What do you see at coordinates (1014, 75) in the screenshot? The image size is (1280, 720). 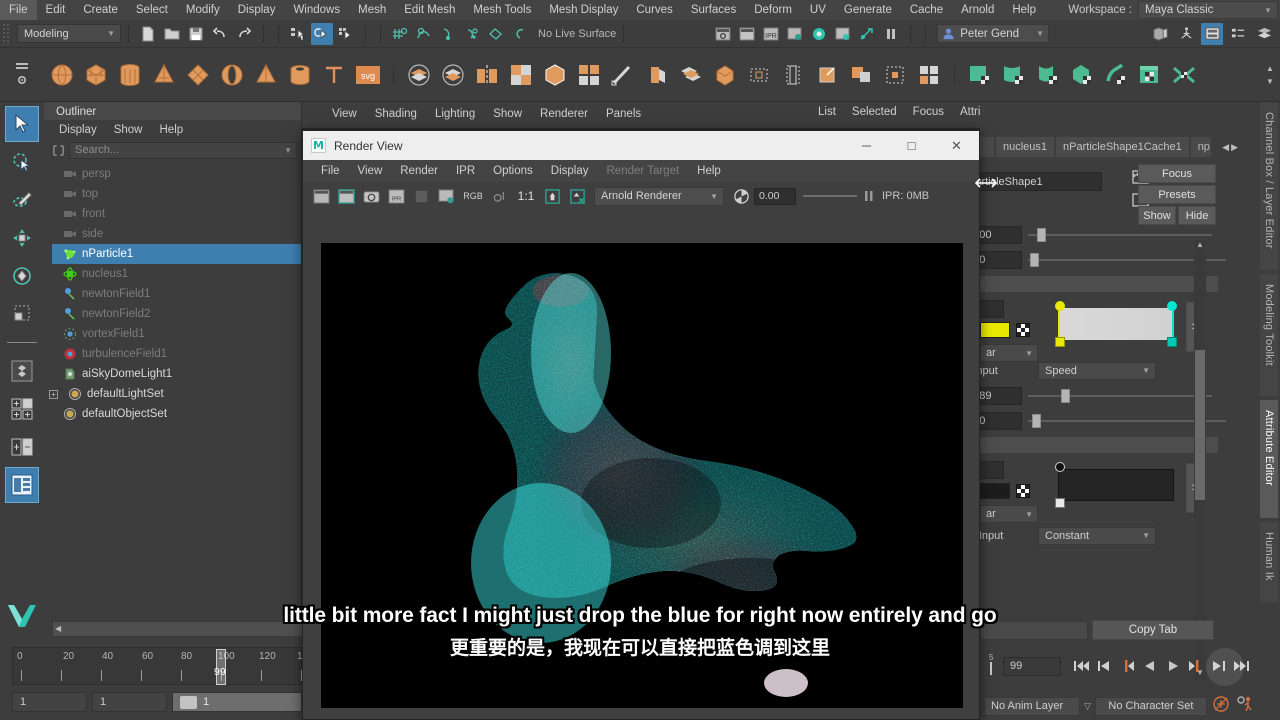 I see `uv-cylindrical-icon` at bounding box center [1014, 75].